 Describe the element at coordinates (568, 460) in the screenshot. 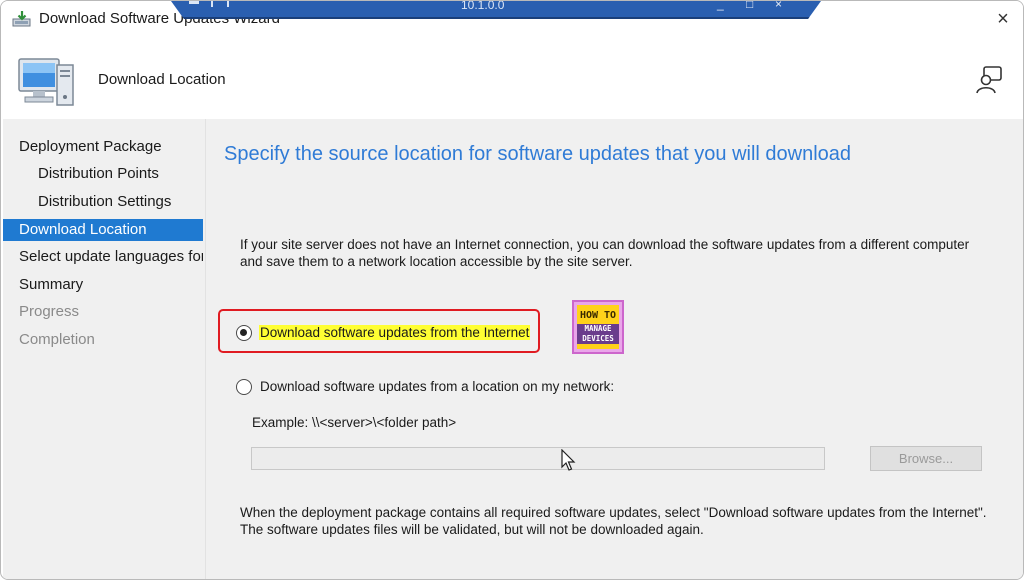

I see `mouse-cursor-icon` at that location.